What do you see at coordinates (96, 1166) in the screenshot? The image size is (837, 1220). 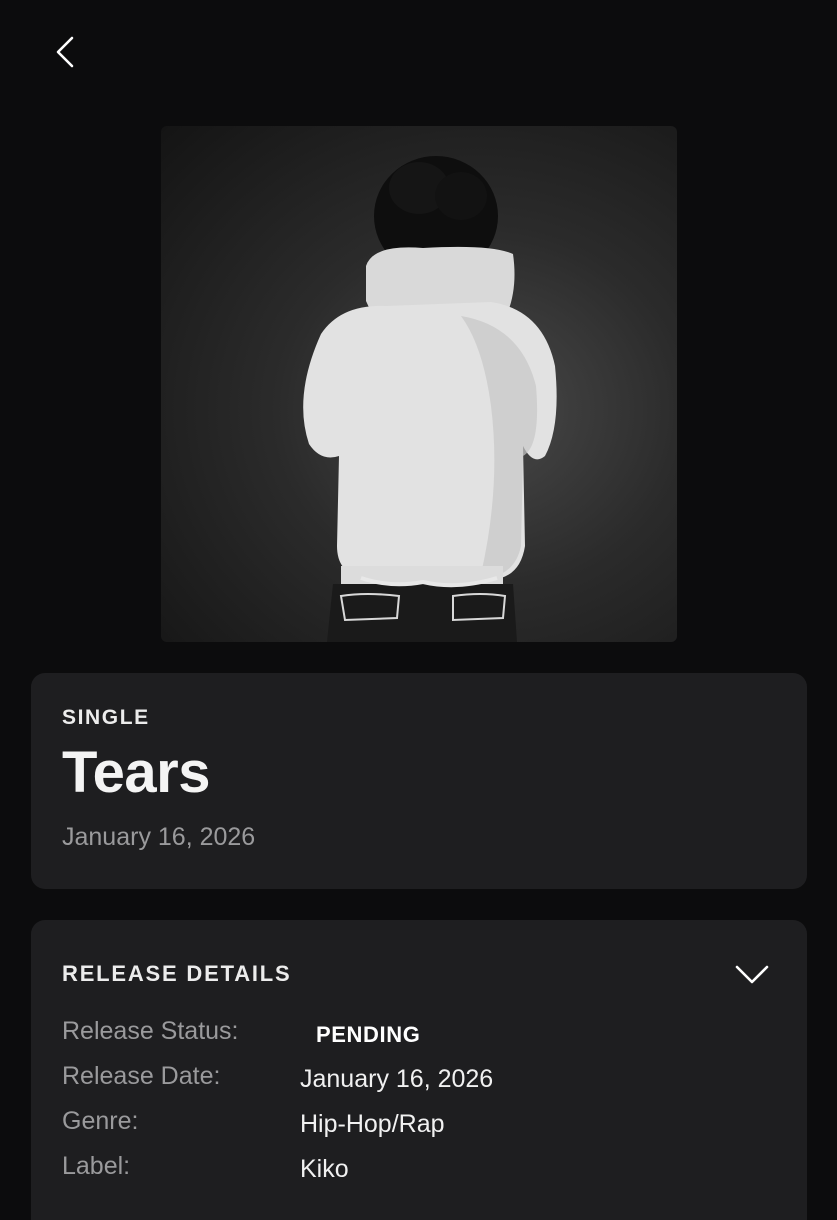 I see `label-label: Label:` at bounding box center [96, 1166].